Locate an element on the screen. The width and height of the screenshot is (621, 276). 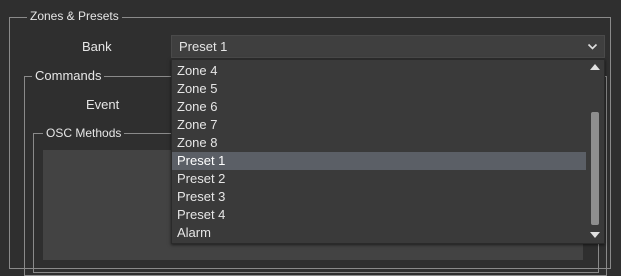
osc-methods-legend: OSC Methods is located at coordinates (84, 133).